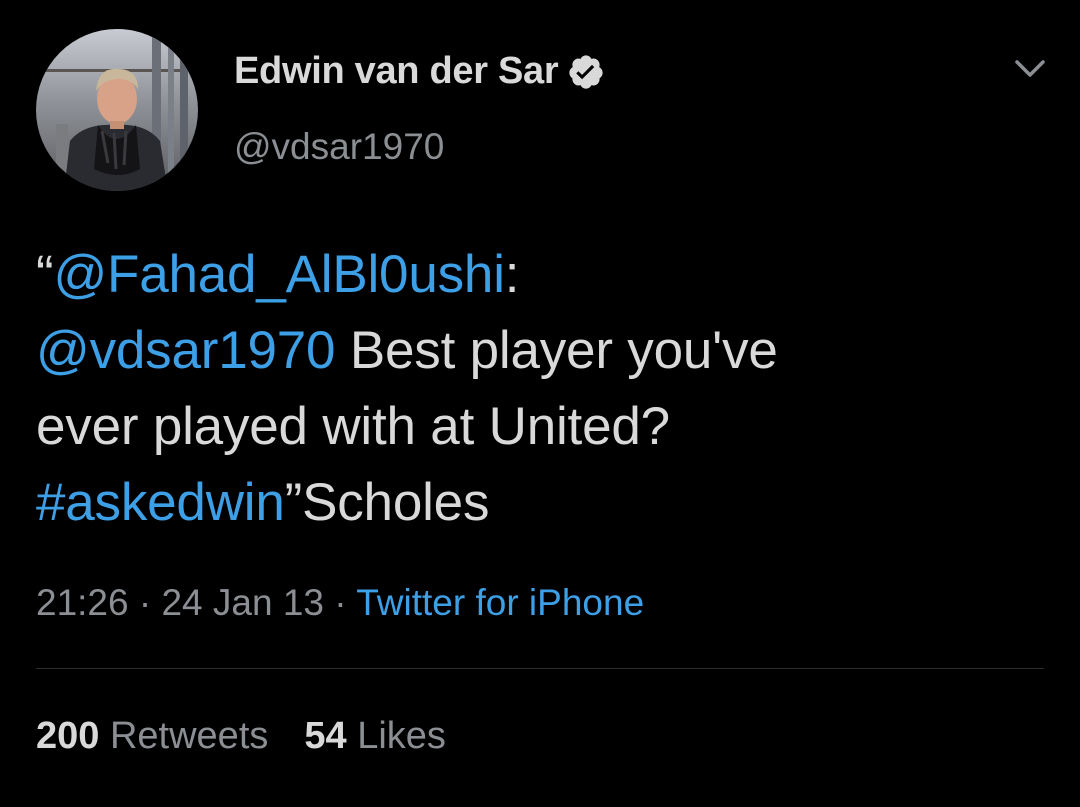 Image resolution: width=1080 pixels, height=807 pixels. Describe the element at coordinates (586, 72) in the screenshot. I see `verified-badge-icon` at that location.